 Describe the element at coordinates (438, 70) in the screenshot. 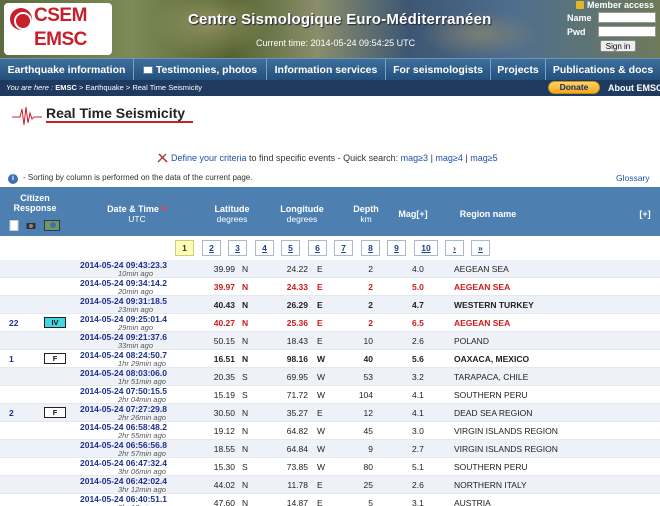

I see `nav-for-seismologists: For seismologists` at that location.